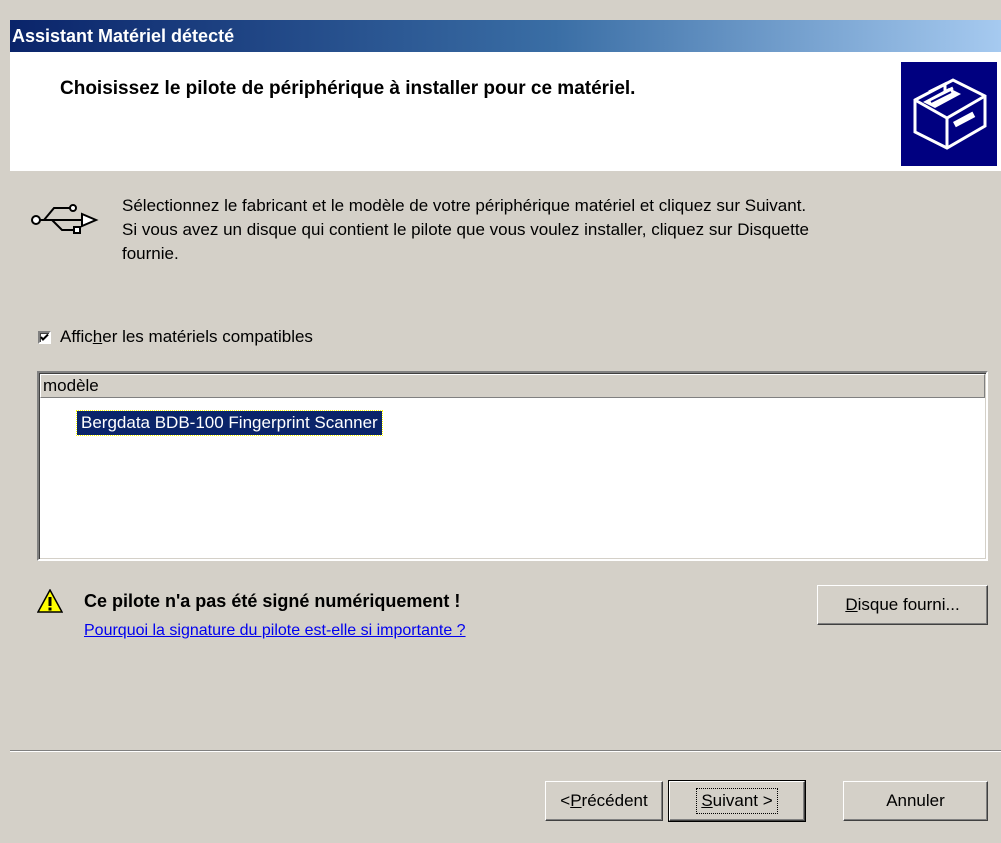  I want to click on cancel-button: Annuler, so click(915, 801).